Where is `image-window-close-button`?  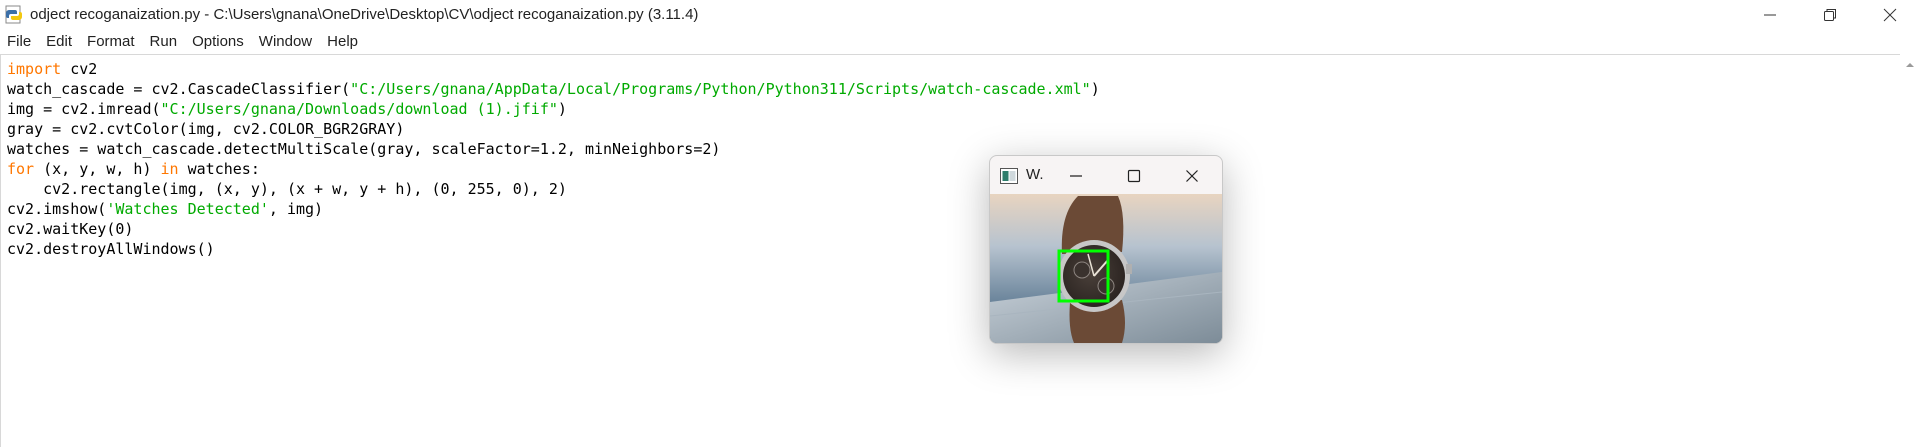 image-window-close-button is located at coordinates (1192, 176).